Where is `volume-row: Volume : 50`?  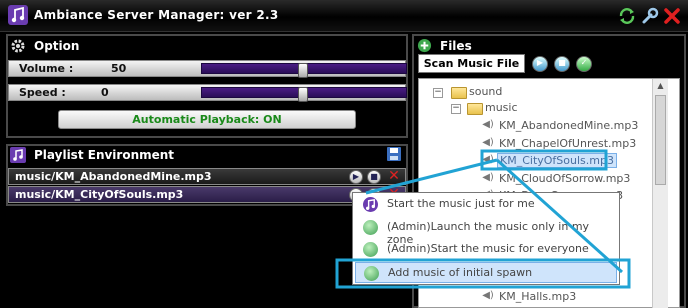
volume-row: Volume : 50 is located at coordinates (207, 69).